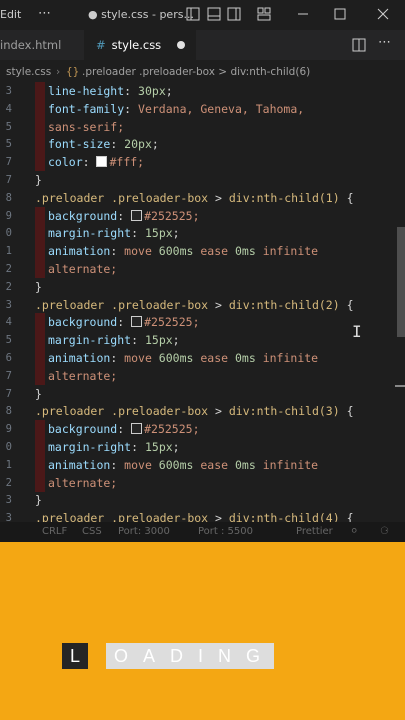  What do you see at coordinates (197, 233) in the screenshot?
I see `code-line: 0 margin-right: 15px;` at bounding box center [197, 233].